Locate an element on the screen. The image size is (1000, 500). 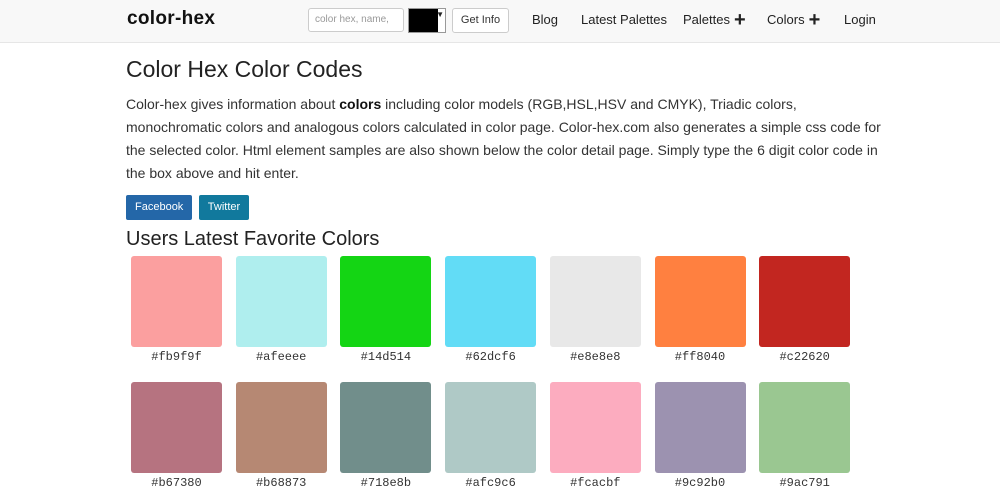
color-hex-code: #62dcf6 is located at coordinates (490, 357).